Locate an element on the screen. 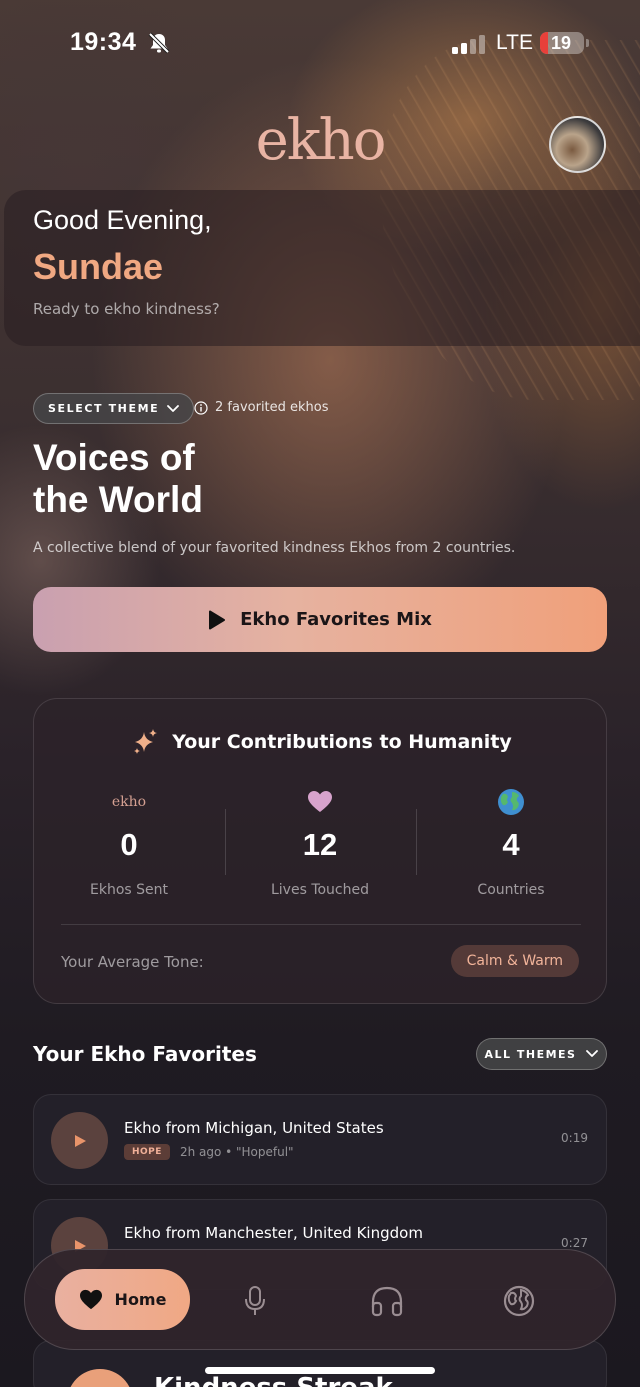 Image resolution: width=640 pixels, height=1387 pixels. collection-title-line2: the World is located at coordinates (118, 499).